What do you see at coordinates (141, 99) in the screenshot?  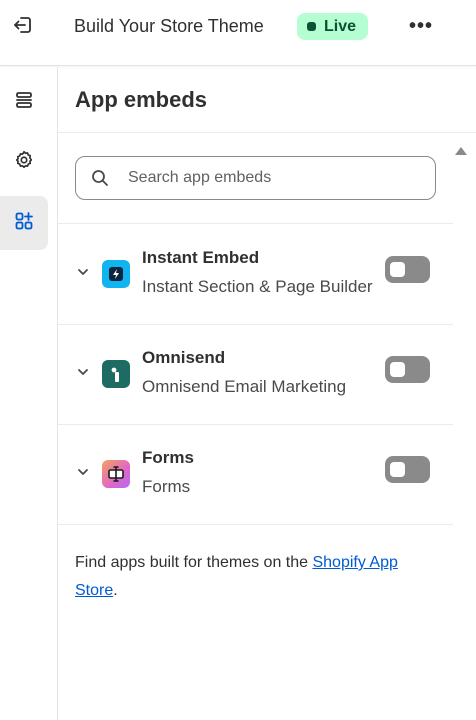 I see `panel-title: App embeds` at bounding box center [141, 99].